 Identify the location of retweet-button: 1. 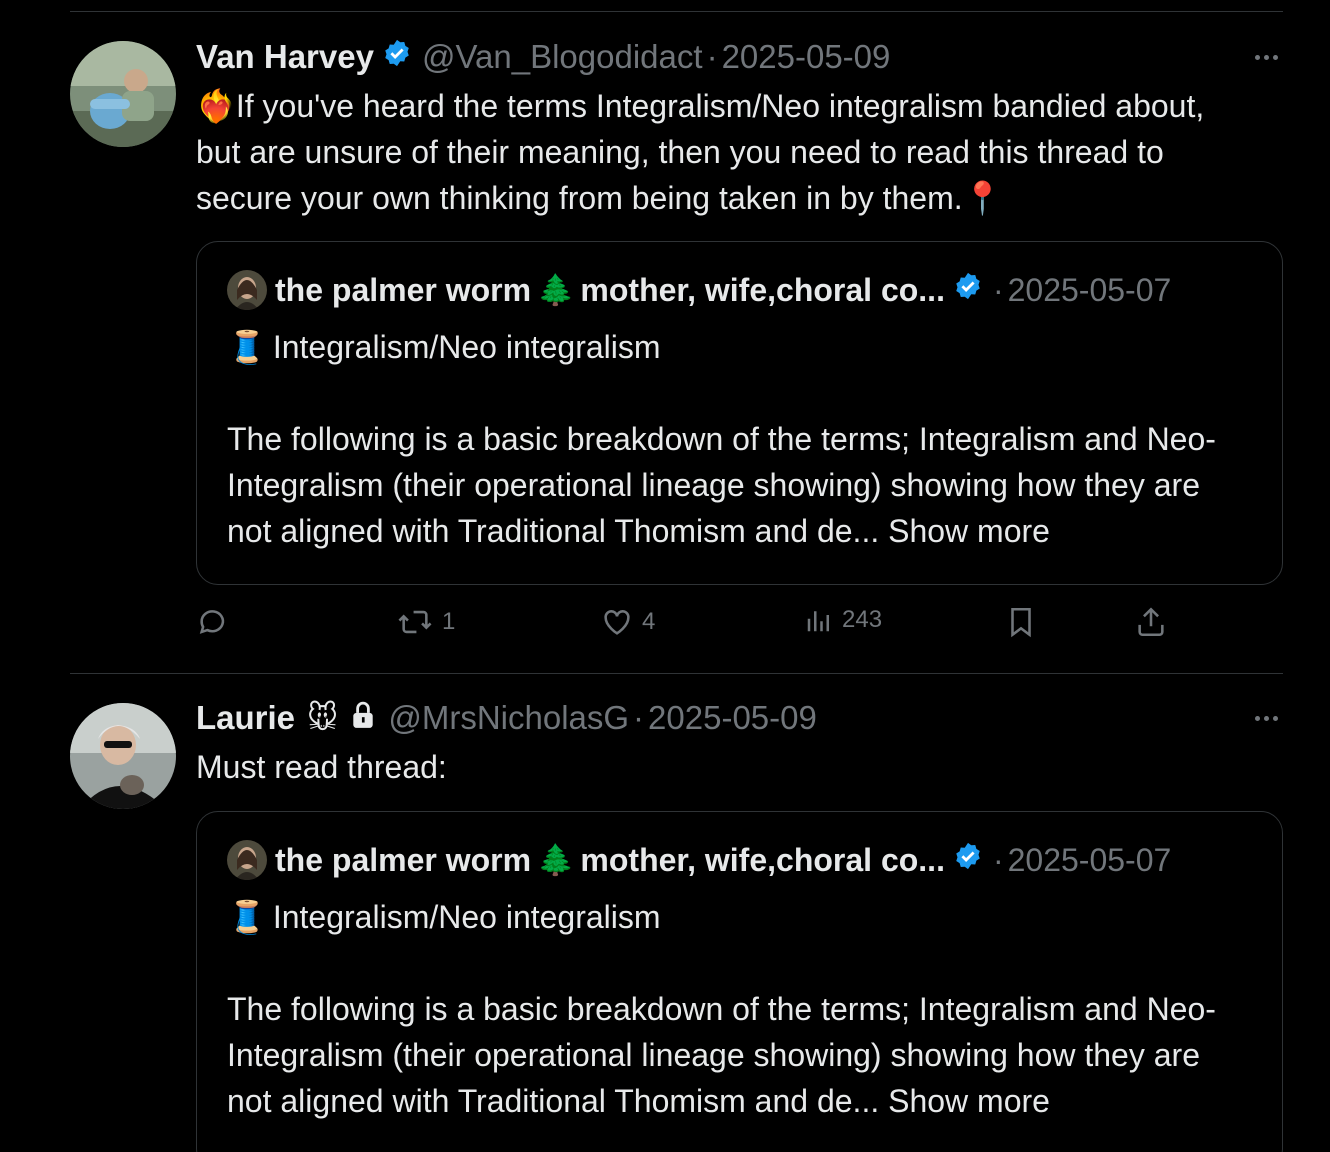
(425, 622).